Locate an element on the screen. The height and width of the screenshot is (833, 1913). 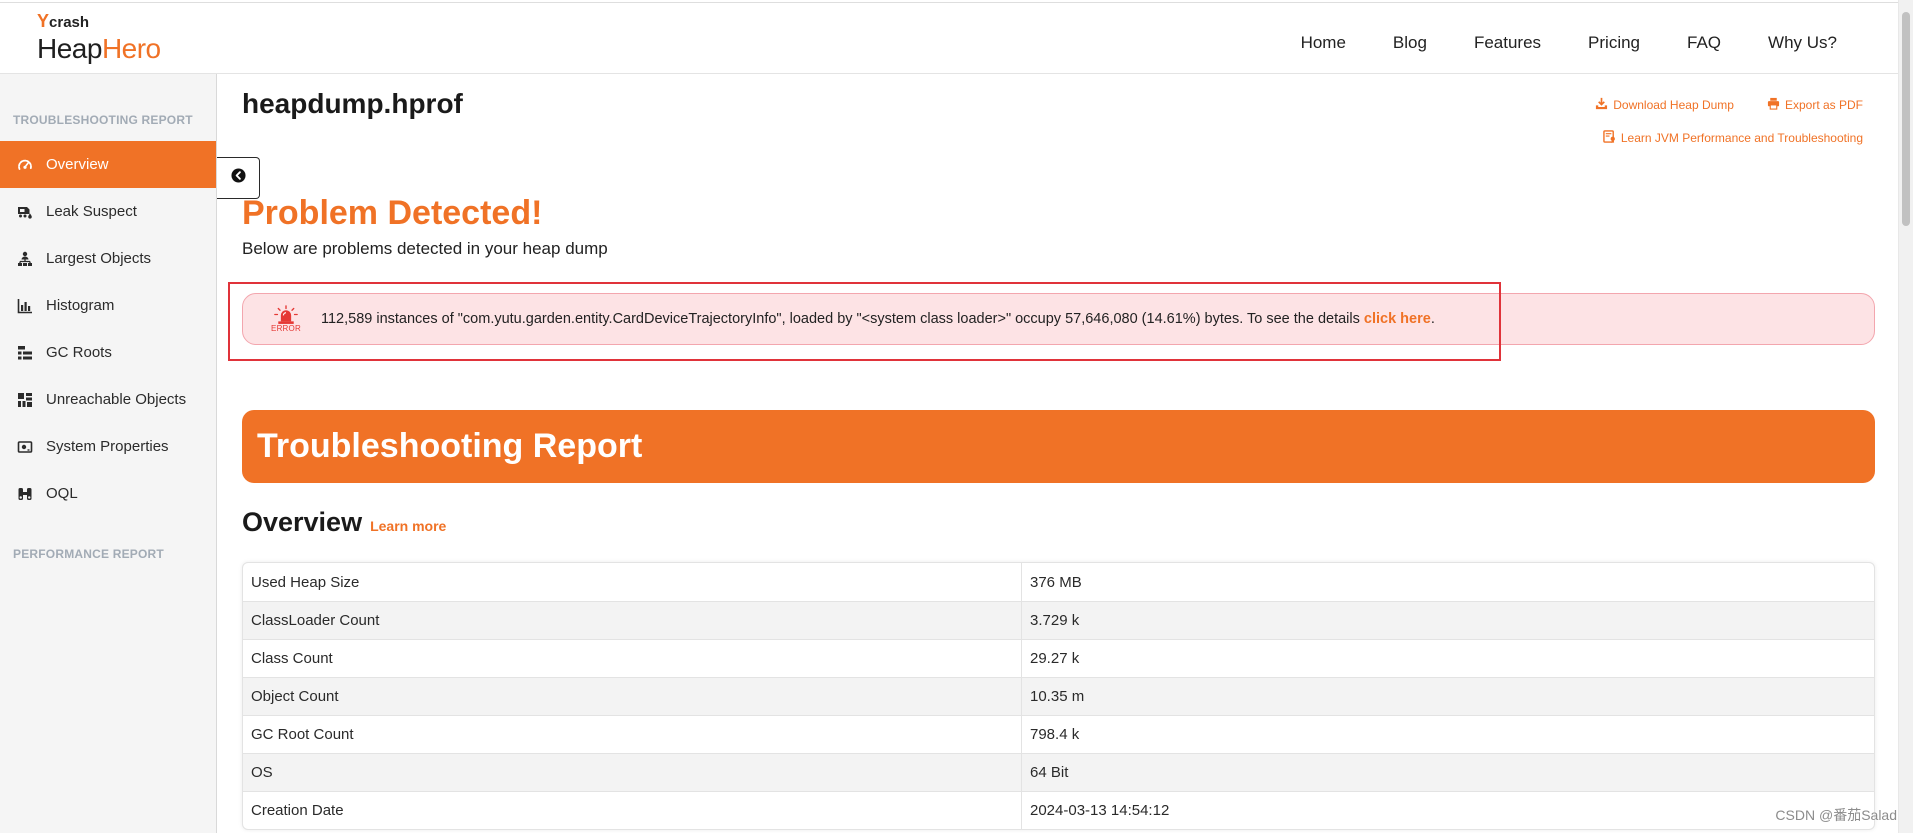
sidebar-item-gc-roots: GC Roots is located at coordinates (108, 352).